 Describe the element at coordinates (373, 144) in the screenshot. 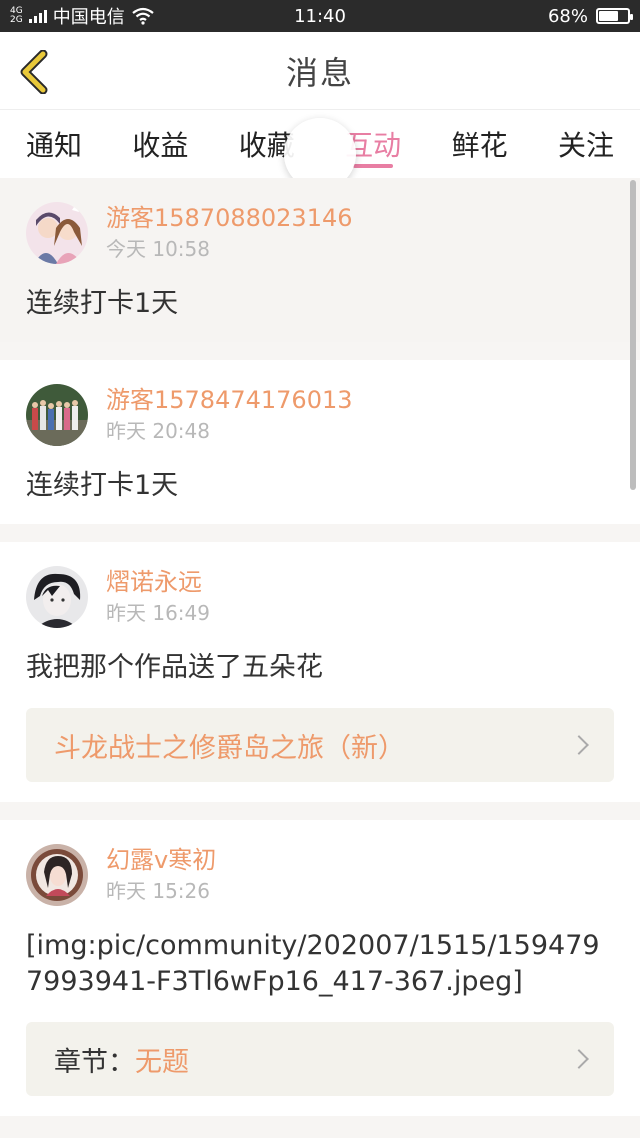

I see `tab-interaction: 互动` at that location.